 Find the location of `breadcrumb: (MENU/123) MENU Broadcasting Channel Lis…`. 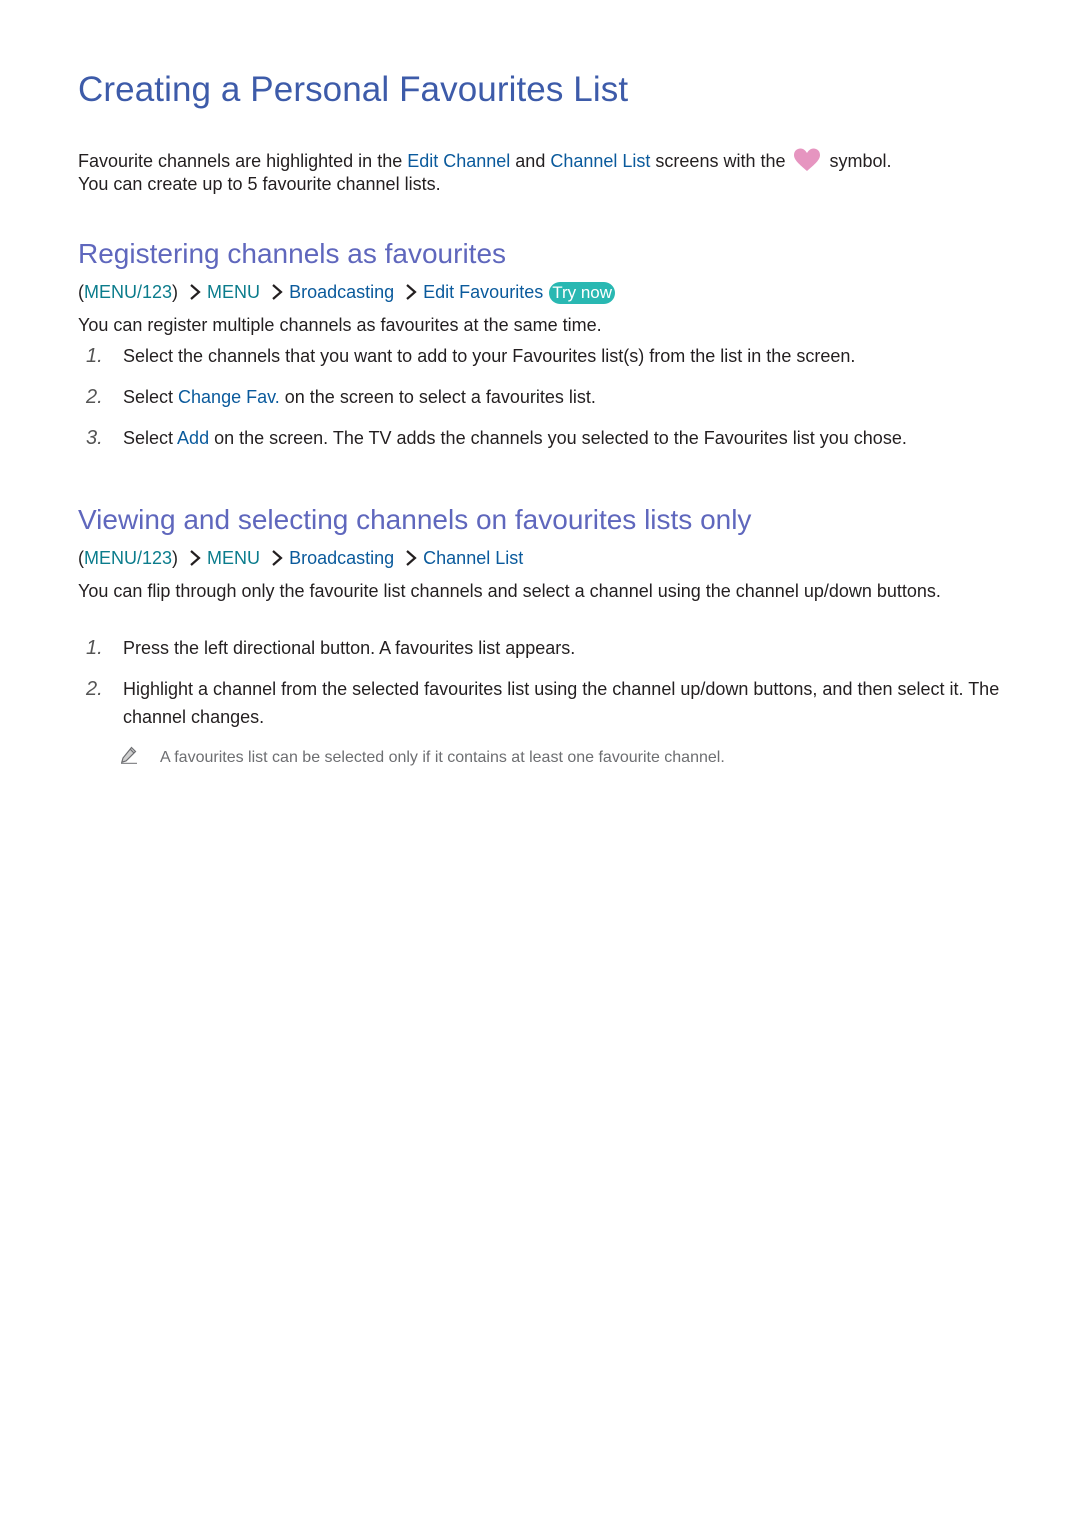

breadcrumb: (MENU/123) MENU Broadcasting Channel Lis… is located at coordinates (300, 558).